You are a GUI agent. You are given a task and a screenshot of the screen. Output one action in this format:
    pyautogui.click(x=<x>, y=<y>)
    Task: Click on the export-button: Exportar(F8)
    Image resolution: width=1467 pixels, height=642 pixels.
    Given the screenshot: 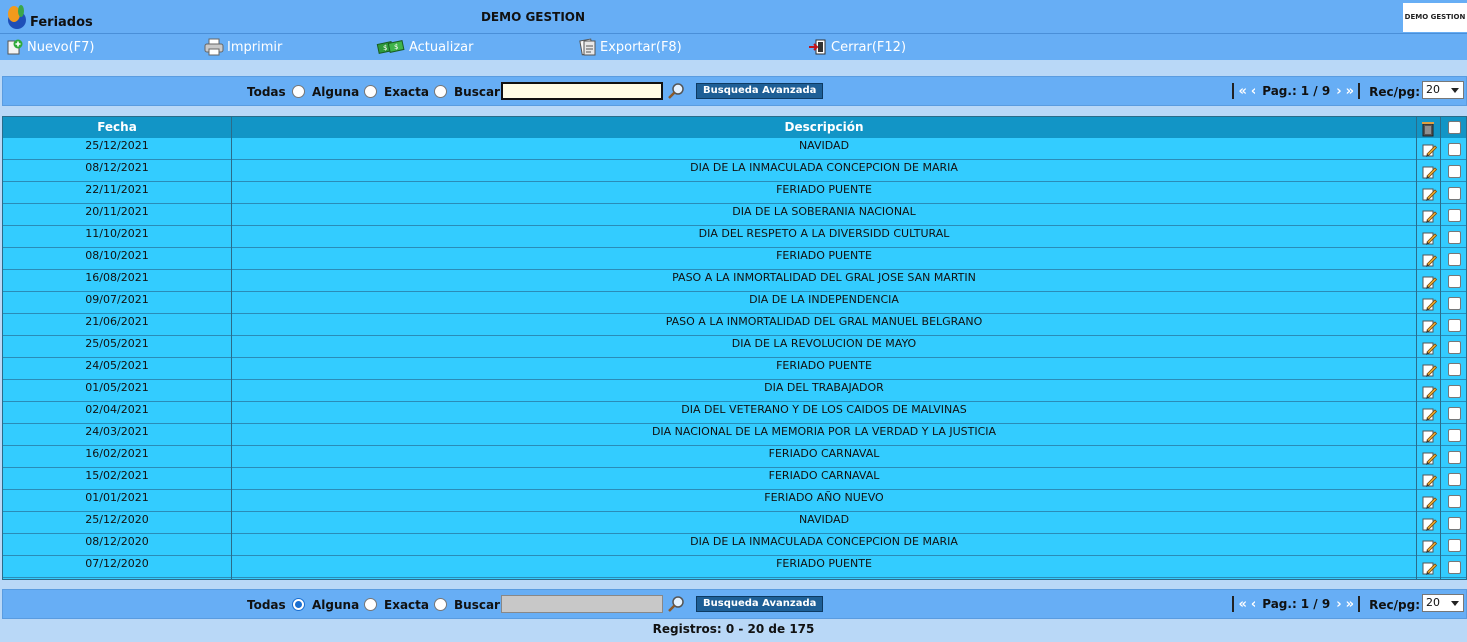 What is the action you would take?
    pyautogui.click(x=629, y=47)
    